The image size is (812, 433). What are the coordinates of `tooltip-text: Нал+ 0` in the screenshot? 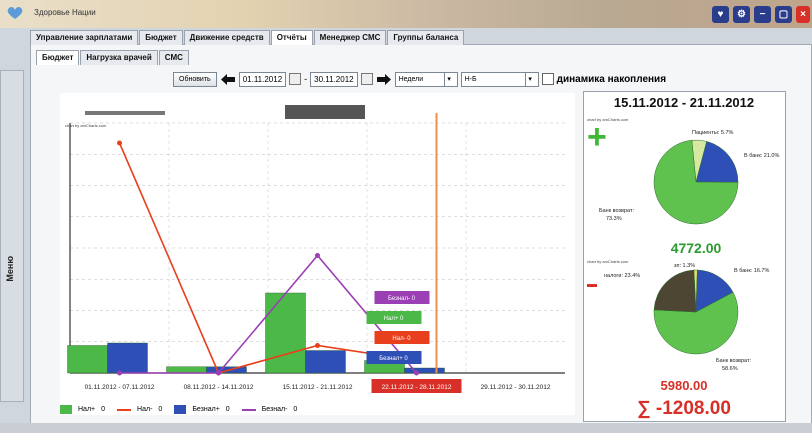 It's located at (394, 319).